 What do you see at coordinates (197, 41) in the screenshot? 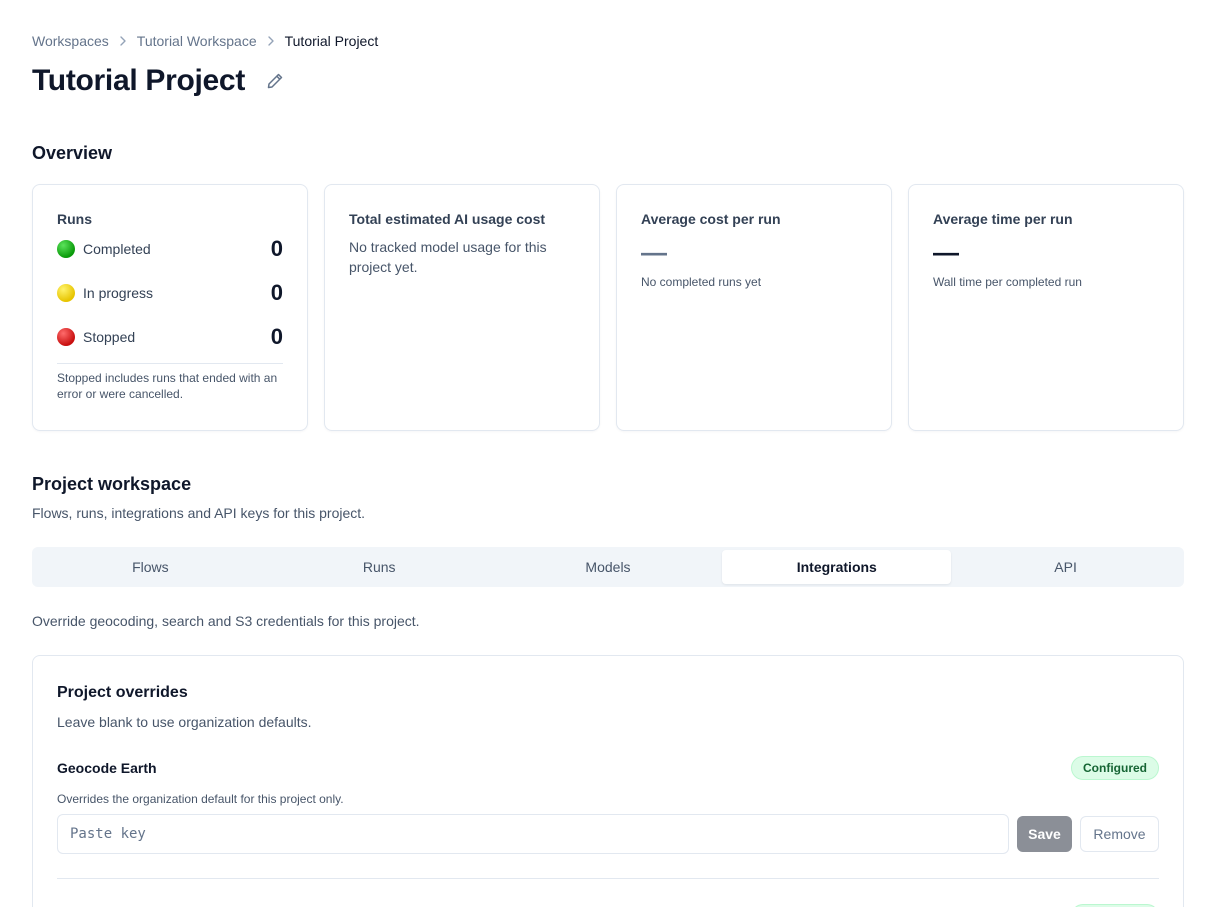
I see `breadcrumb-tutorial-workspace: Tutorial Workspace` at bounding box center [197, 41].